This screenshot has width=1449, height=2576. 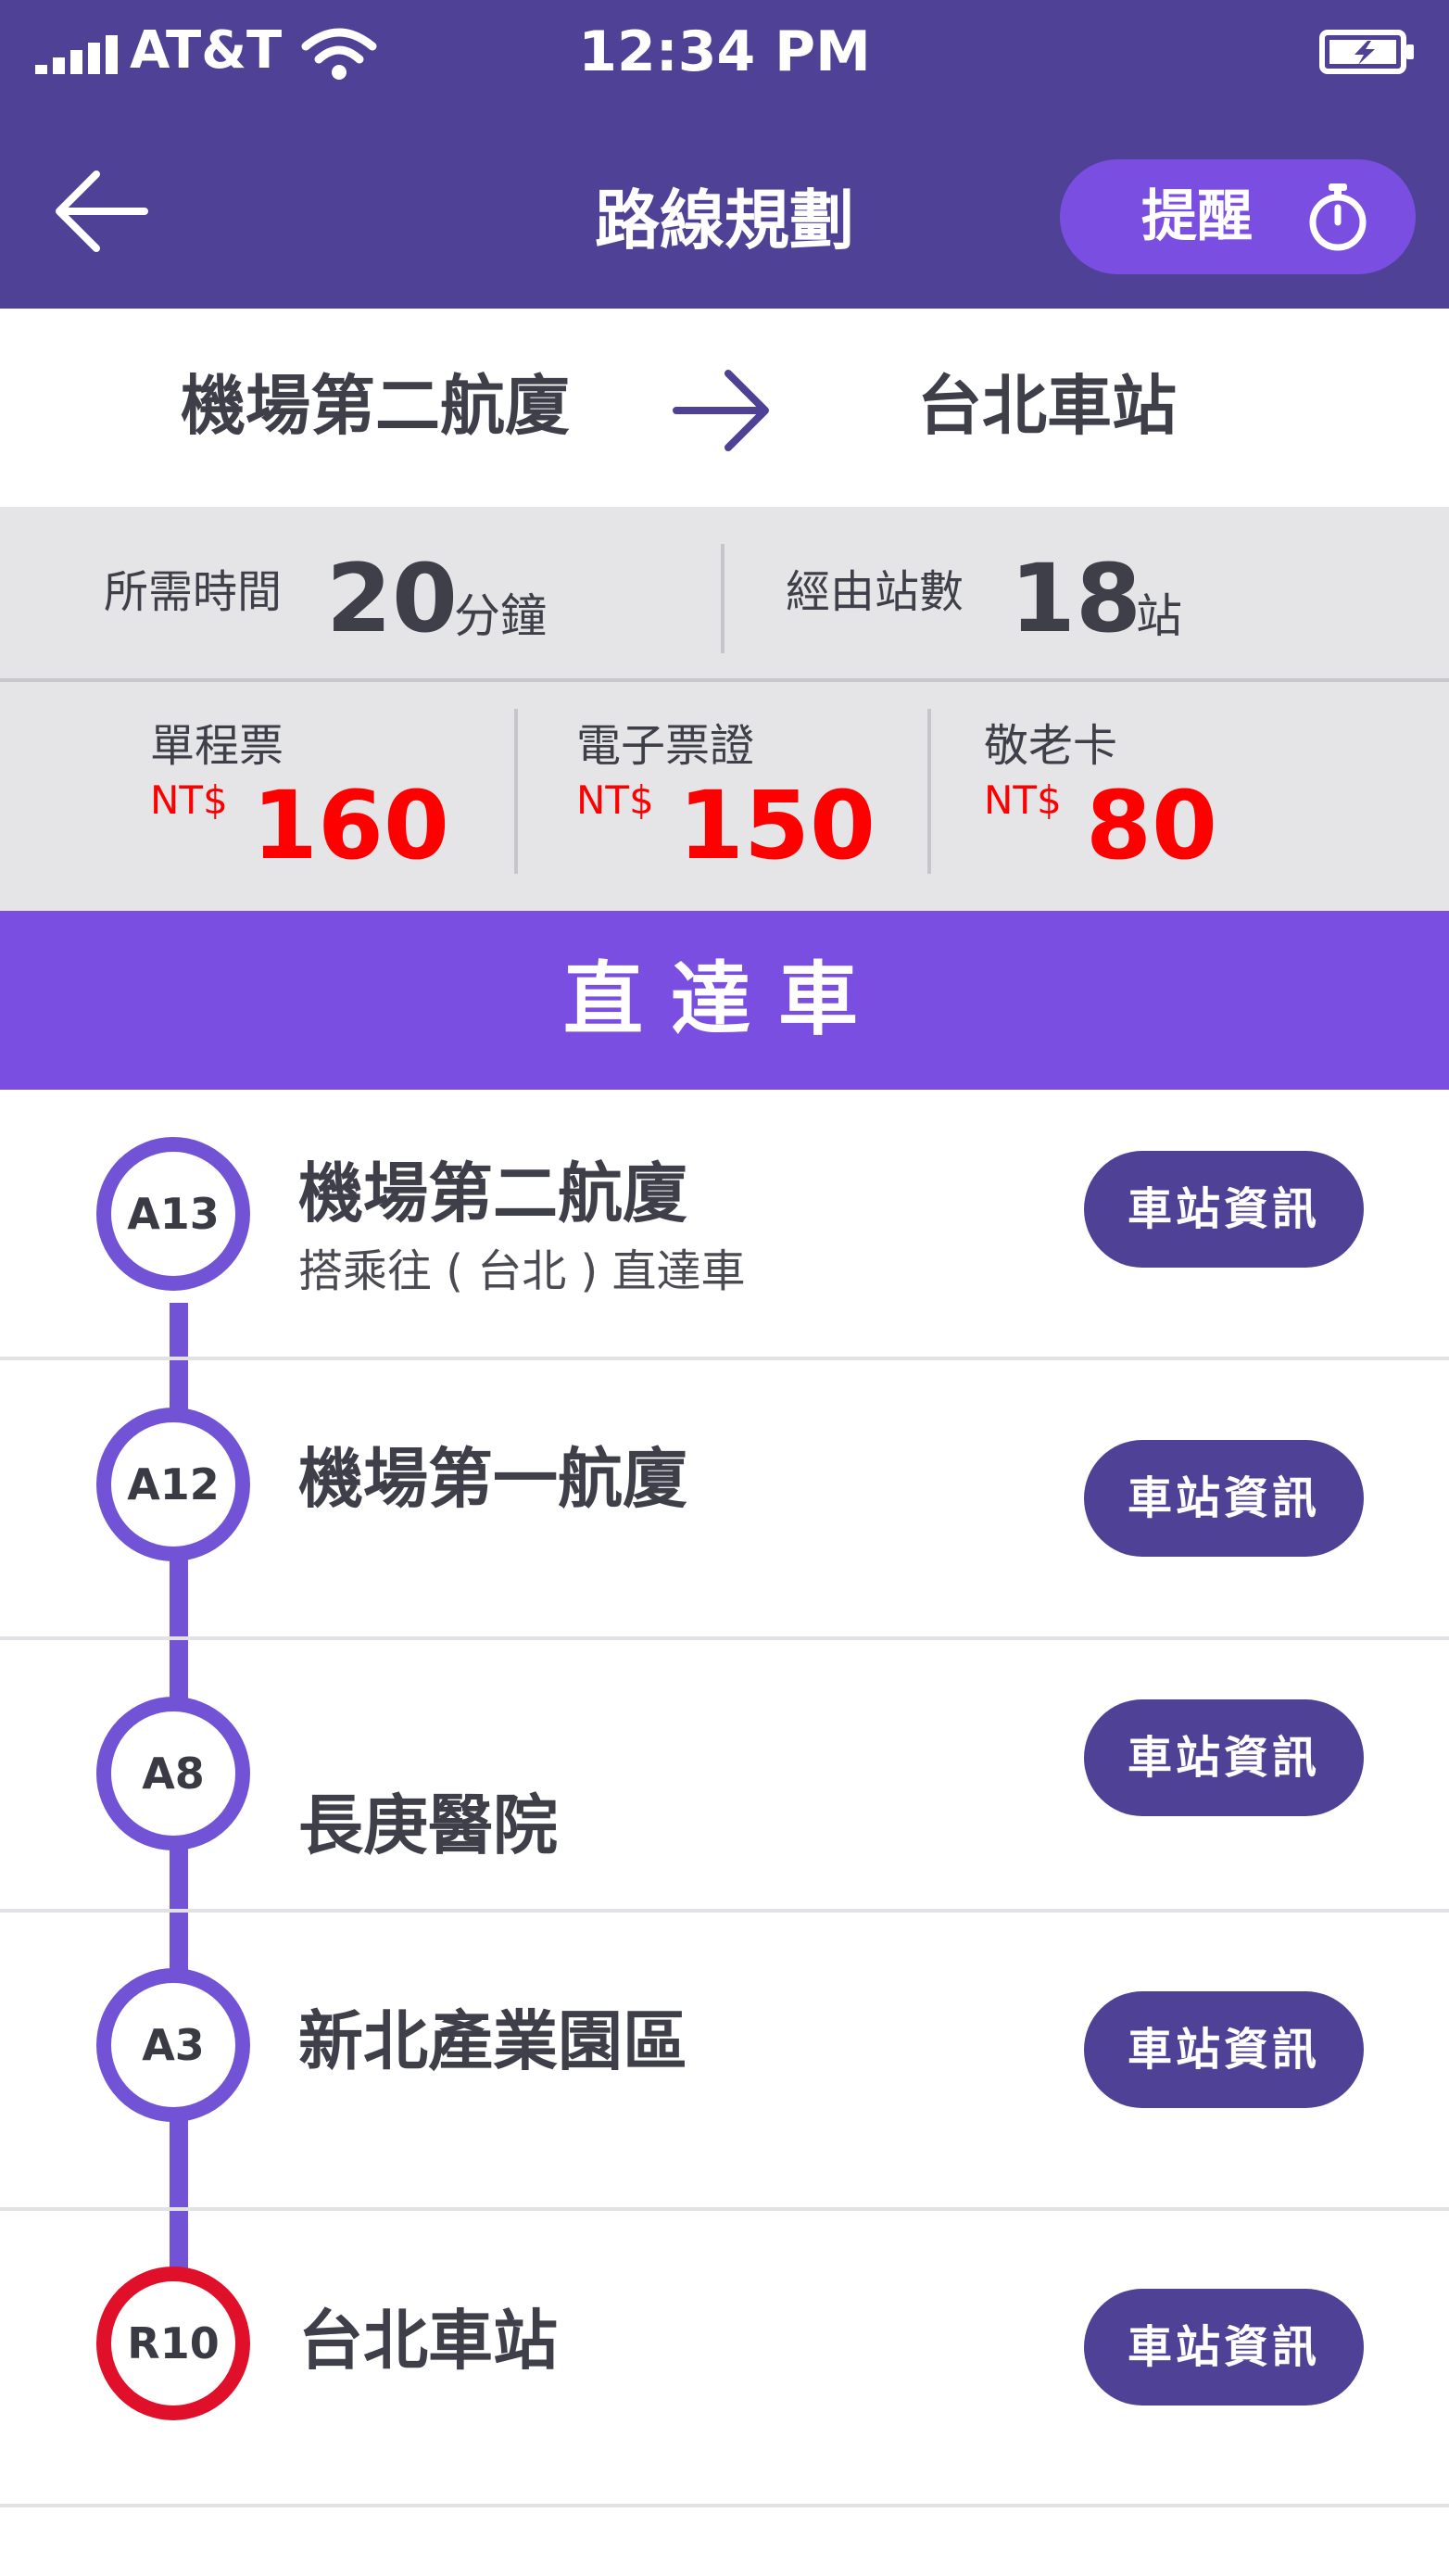 I want to click on station-row: R10 台北車站 車站資訊, so click(x=724, y=2358).